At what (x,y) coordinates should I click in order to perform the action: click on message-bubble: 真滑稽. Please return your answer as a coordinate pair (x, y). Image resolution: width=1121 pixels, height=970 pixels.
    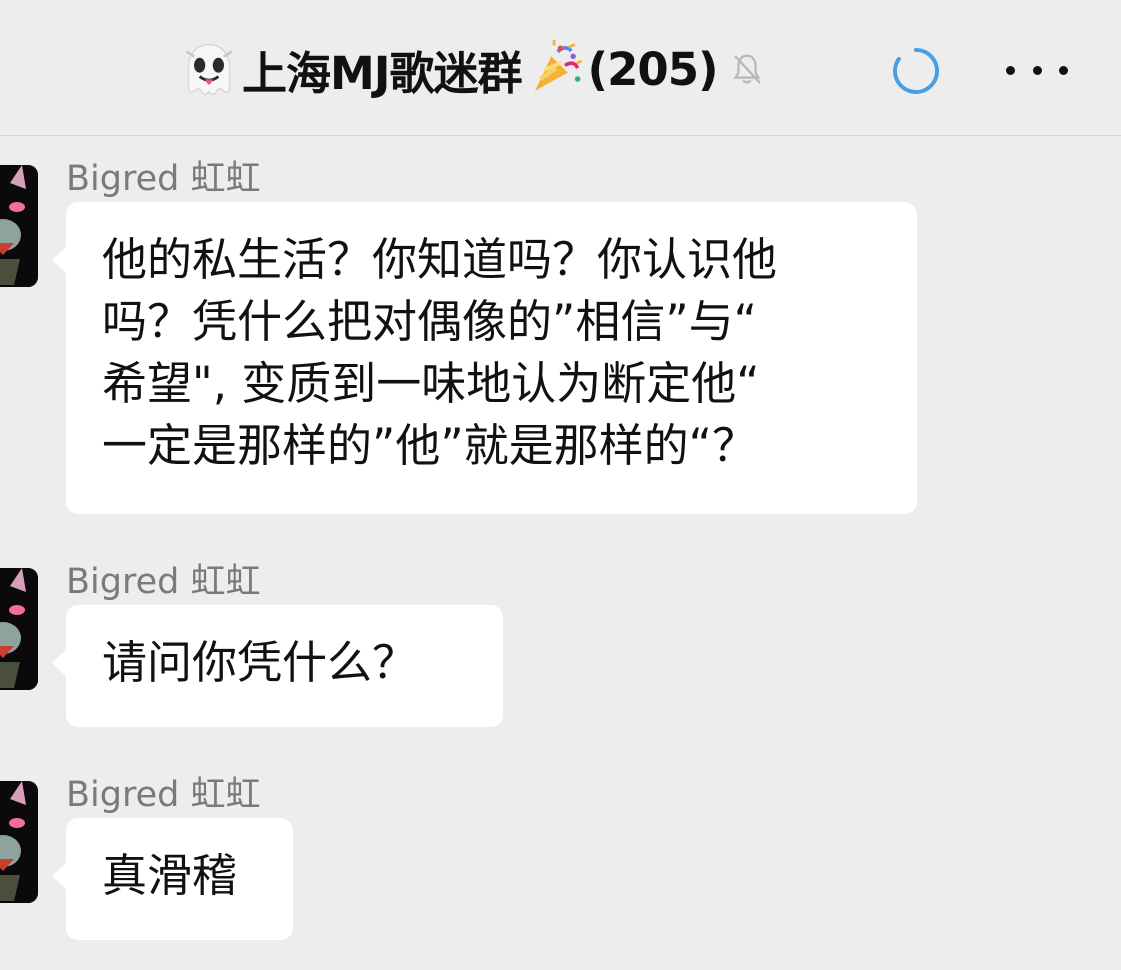
    Looking at the image, I should click on (172, 879).